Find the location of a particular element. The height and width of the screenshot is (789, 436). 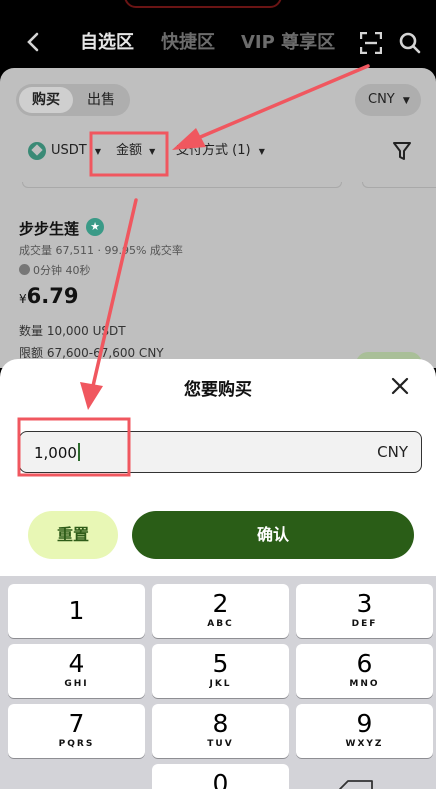

merchant-time: 0分钟 40秒 is located at coordinates (55, 270).